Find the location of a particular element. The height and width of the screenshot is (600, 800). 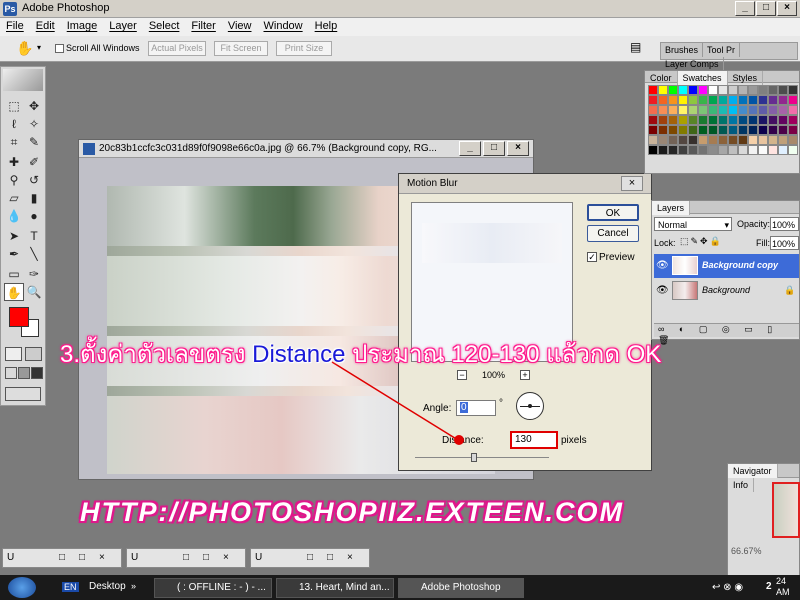

brush-tool-icon: ✐ is located at coordinates (34, 162).